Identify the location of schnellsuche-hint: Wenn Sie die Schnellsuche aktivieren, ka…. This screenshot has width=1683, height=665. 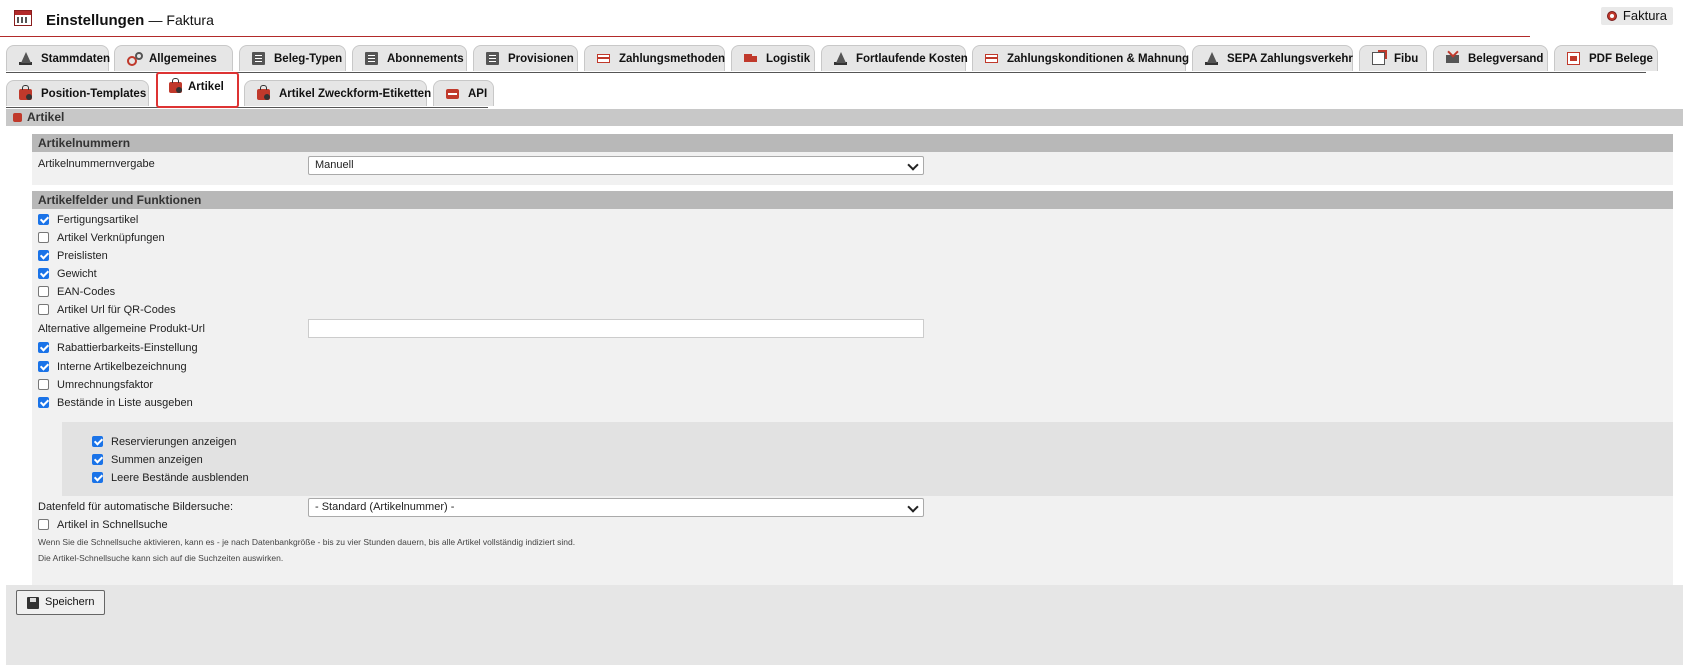
(307, 542).